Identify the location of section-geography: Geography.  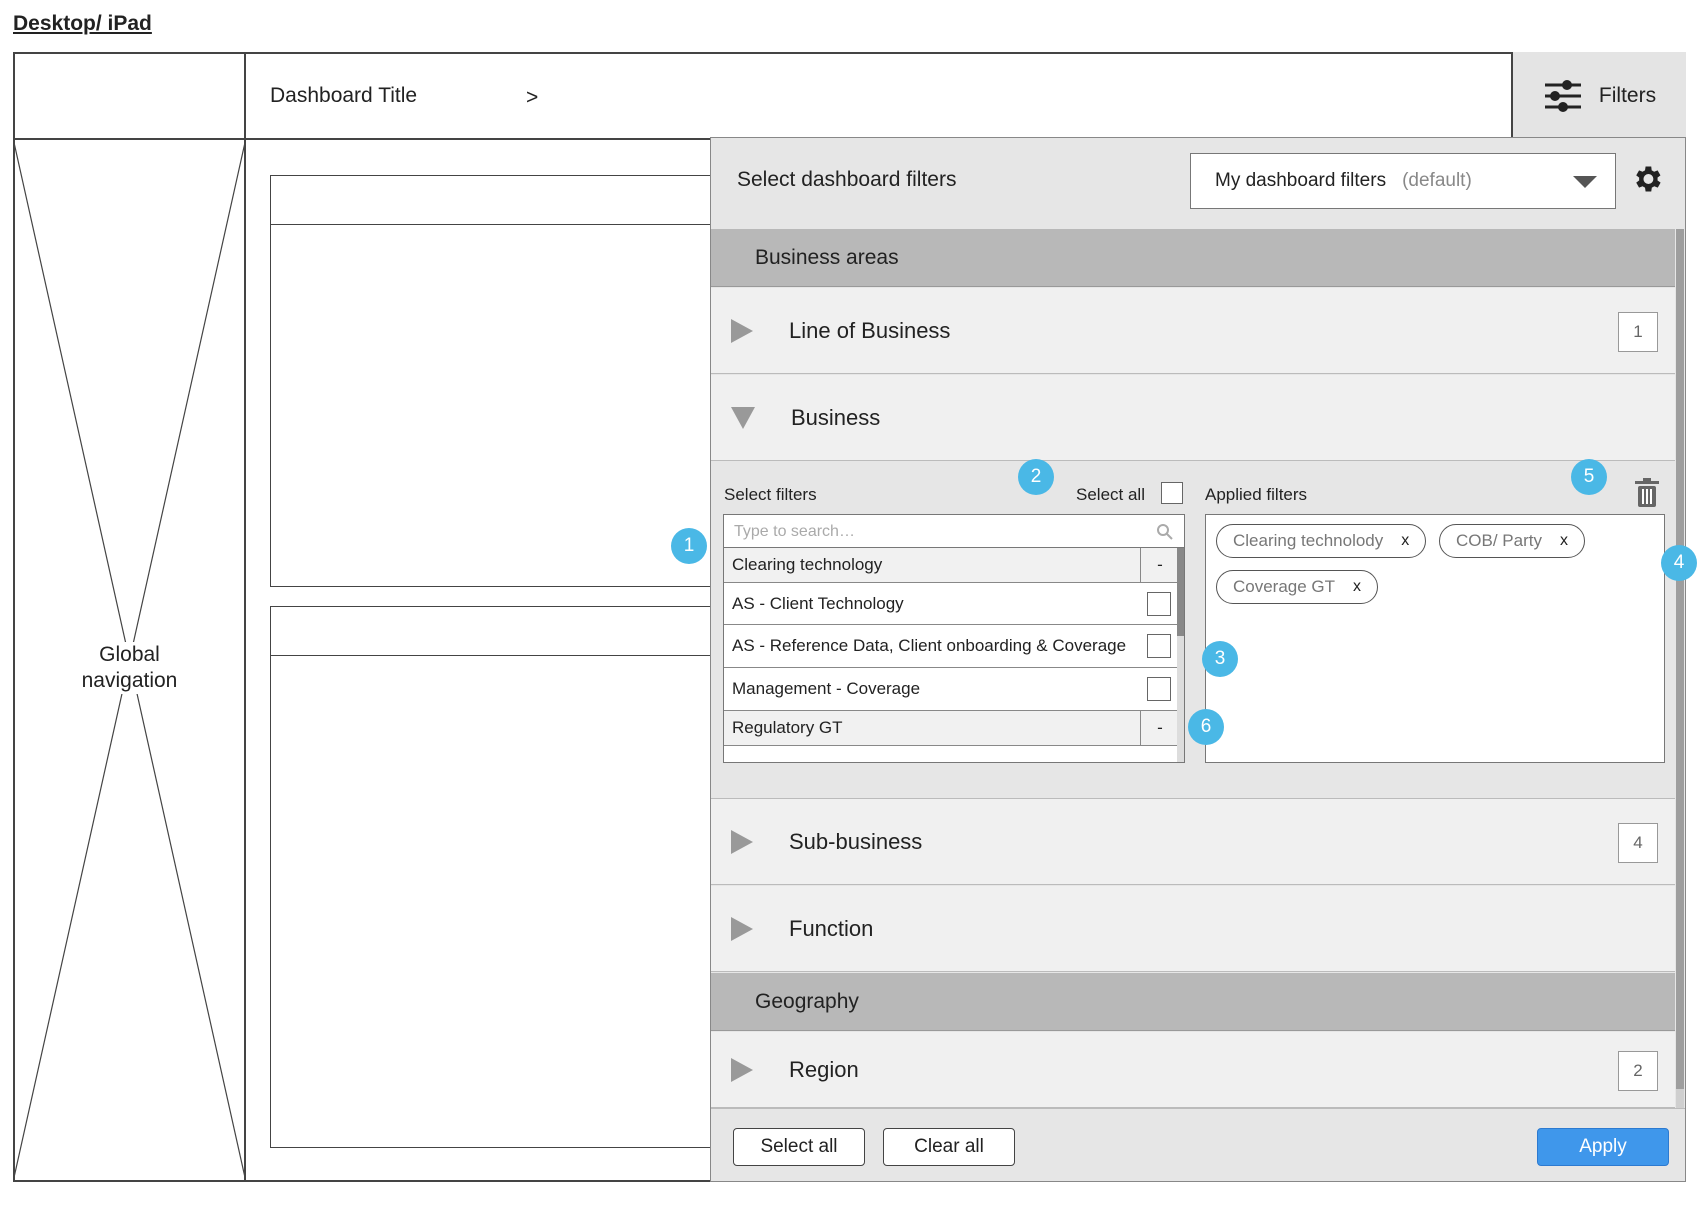
(1193, 1002).